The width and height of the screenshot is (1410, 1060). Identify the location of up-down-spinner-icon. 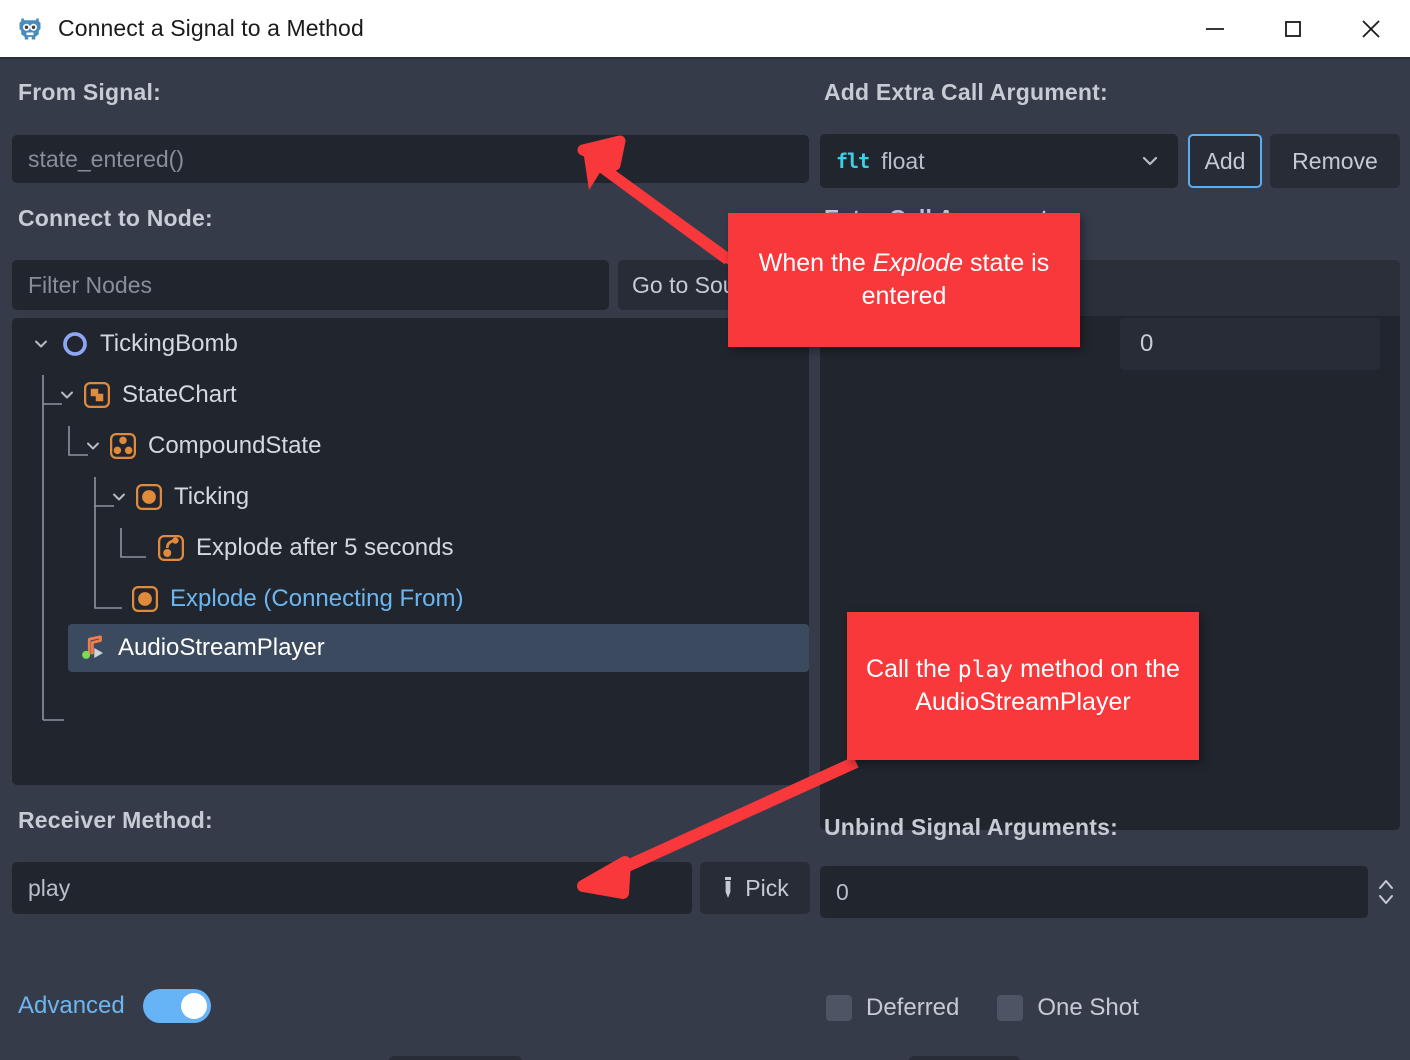
(1386, 892).